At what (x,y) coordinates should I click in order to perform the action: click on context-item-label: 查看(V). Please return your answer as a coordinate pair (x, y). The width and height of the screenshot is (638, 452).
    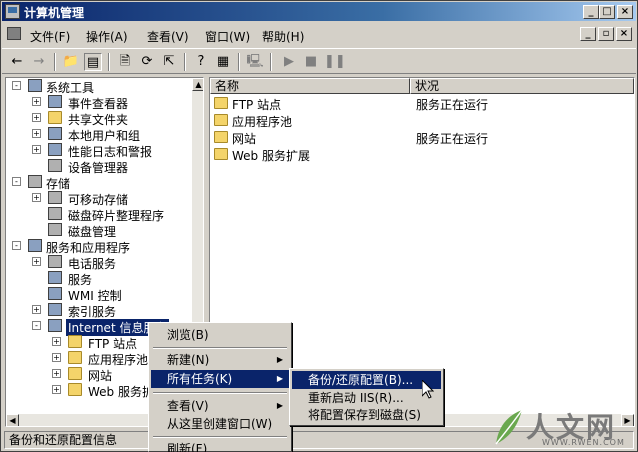
    Looking at the image, I should click on (188, 406).